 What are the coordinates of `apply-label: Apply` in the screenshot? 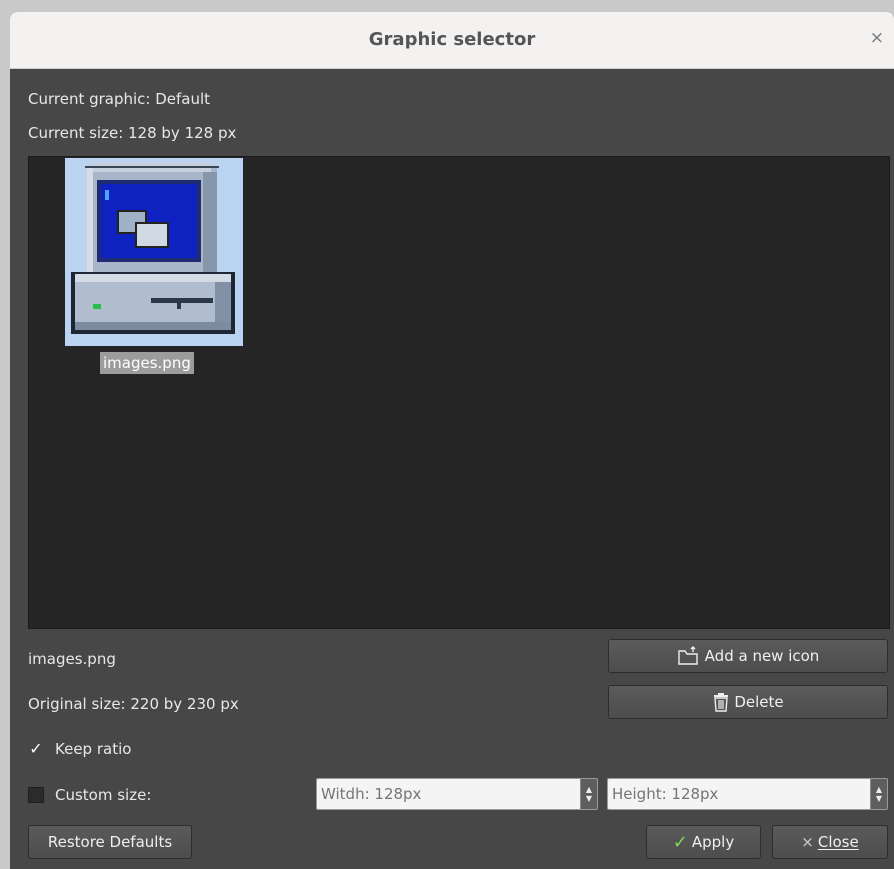 It's located at (713, 842).